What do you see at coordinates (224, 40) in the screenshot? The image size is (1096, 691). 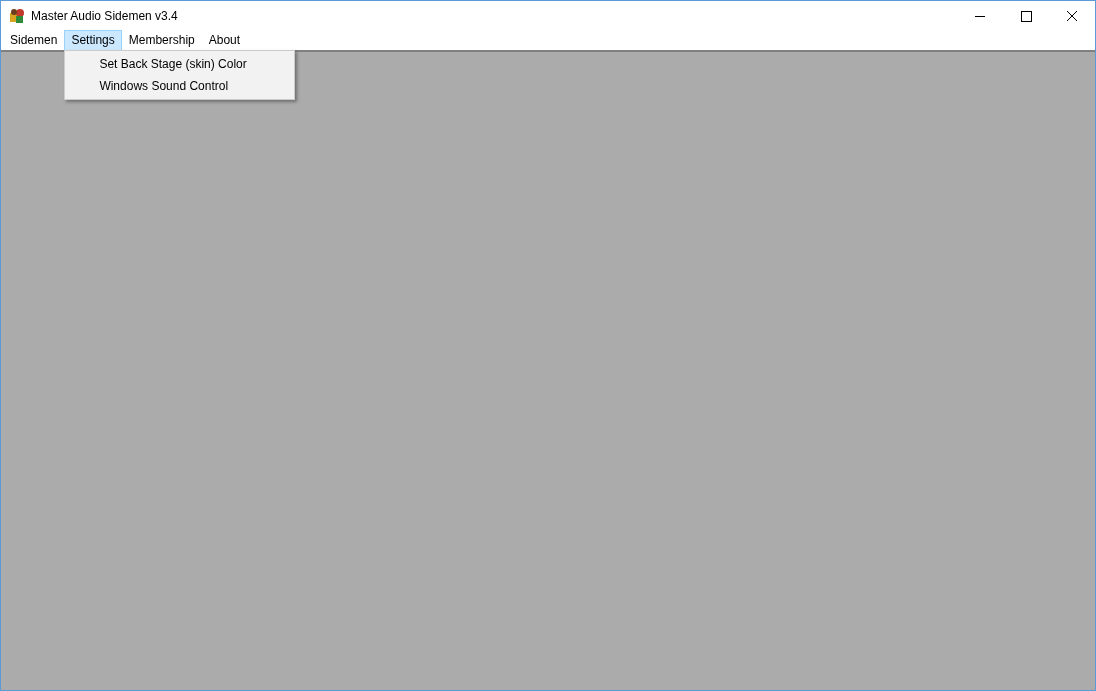 I see `menu-item: About` at bounding box center [224, 40].